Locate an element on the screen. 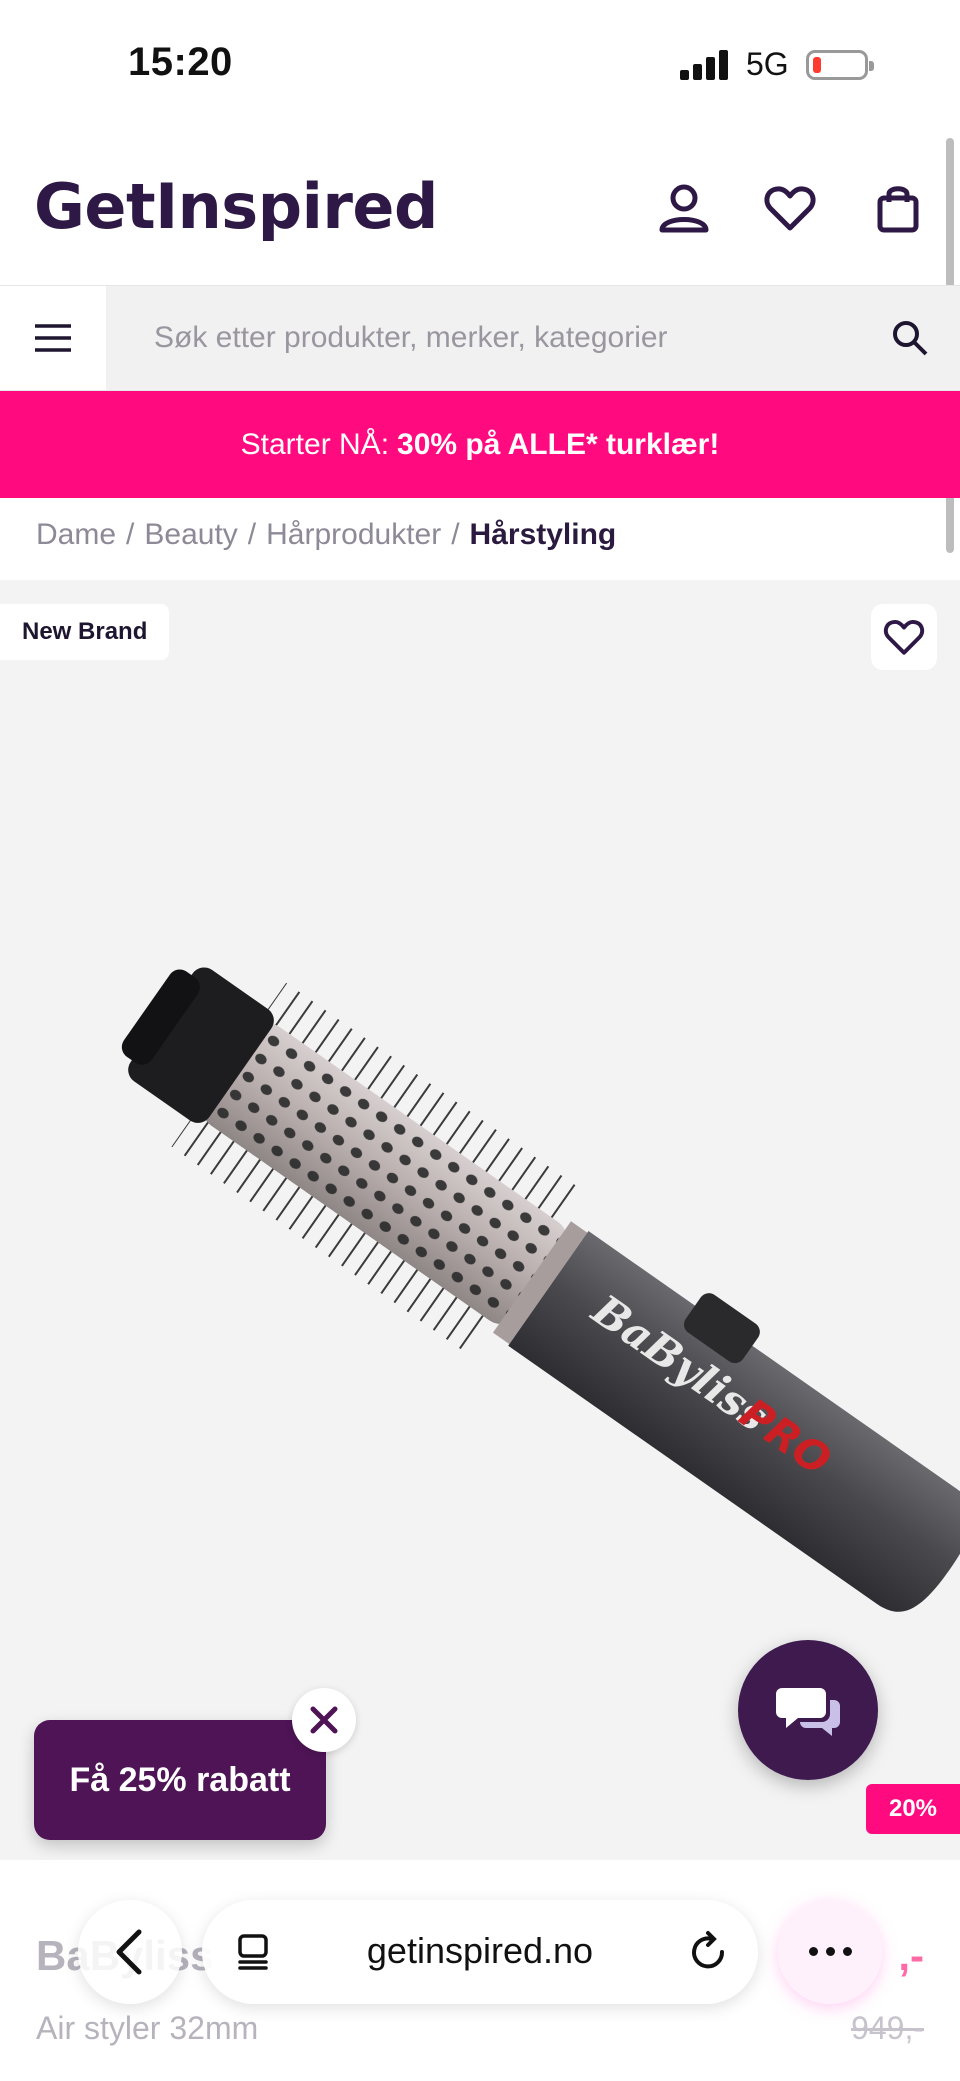 This screenshot has width=960, height=2081. close-icon is located at coordinates (324, 1720).